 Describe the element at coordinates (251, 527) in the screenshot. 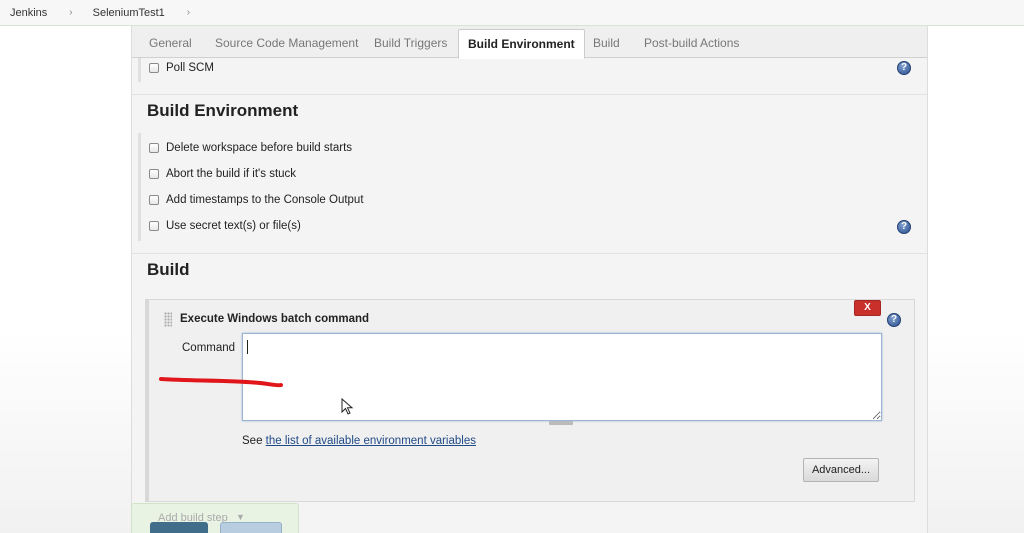

I see `apply-button` at that location.